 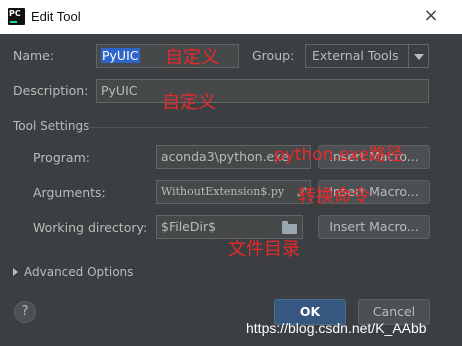 What do you see at coordinates (264, 249) in the screenshot?
I see `working-directory-annotation: 文件目录` at bounding box center [264, 249].